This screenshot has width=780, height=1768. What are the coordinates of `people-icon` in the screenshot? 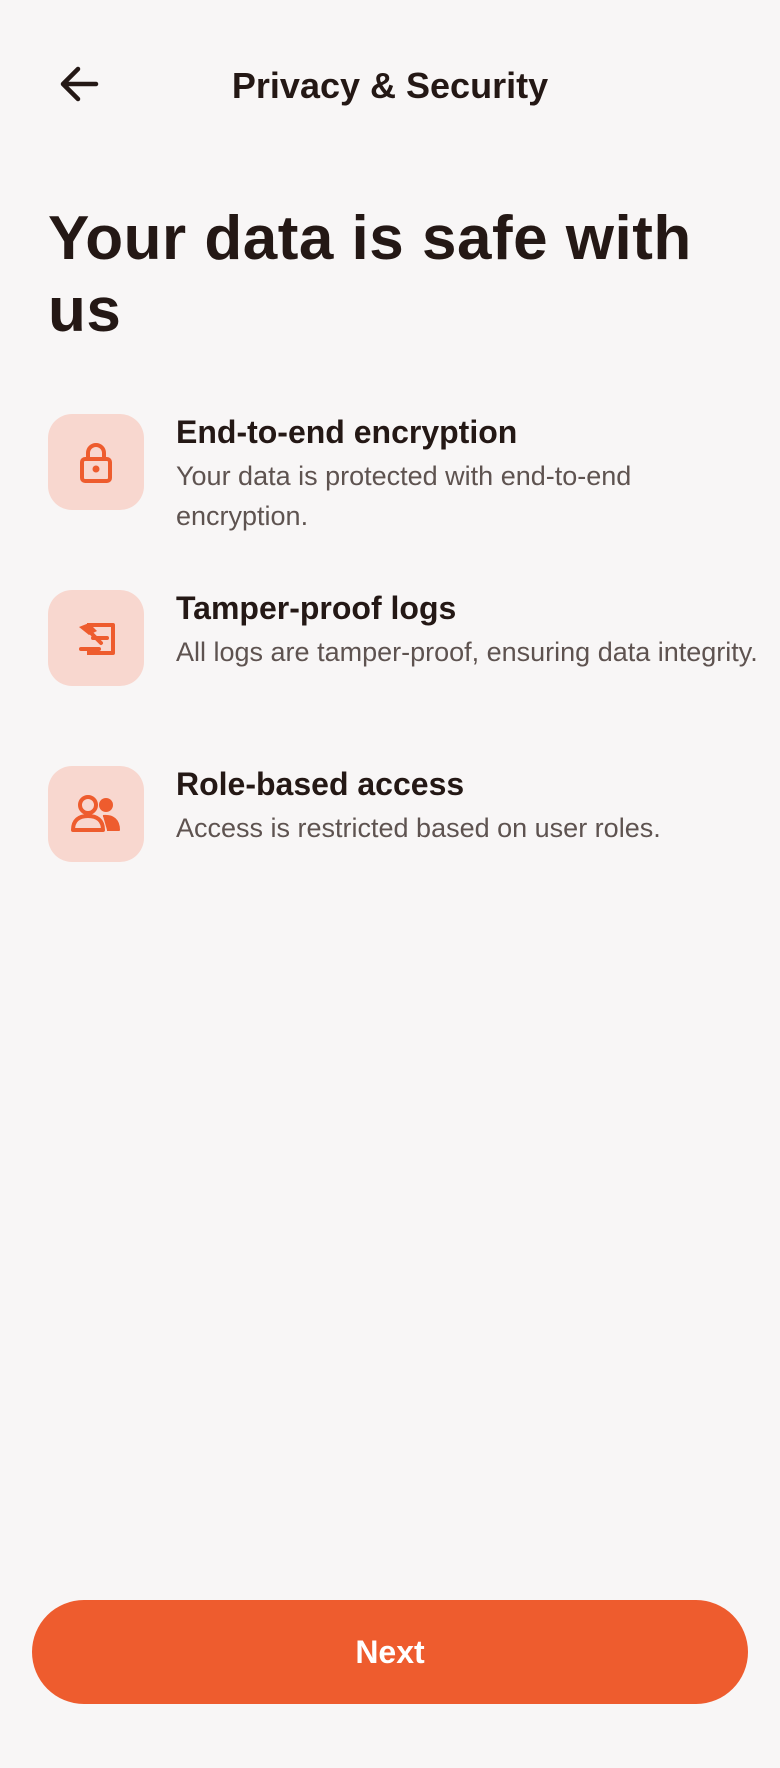 It's located at (95, 813).